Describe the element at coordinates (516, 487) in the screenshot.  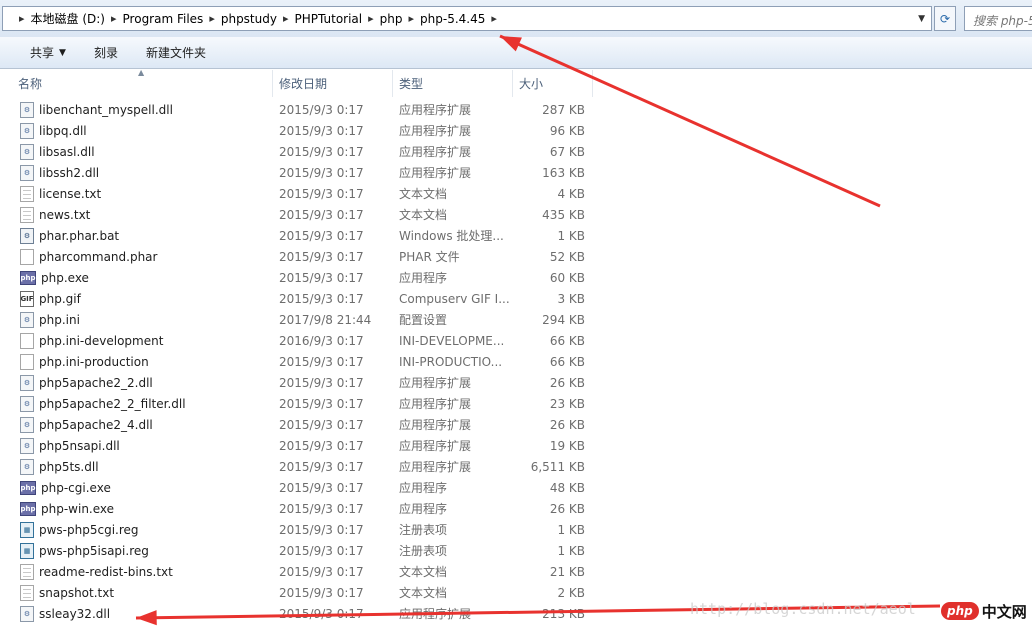
I see `file-row: php php-cgi.exe 2015/9/3 0:17 应用程序 48 KB` at that location.